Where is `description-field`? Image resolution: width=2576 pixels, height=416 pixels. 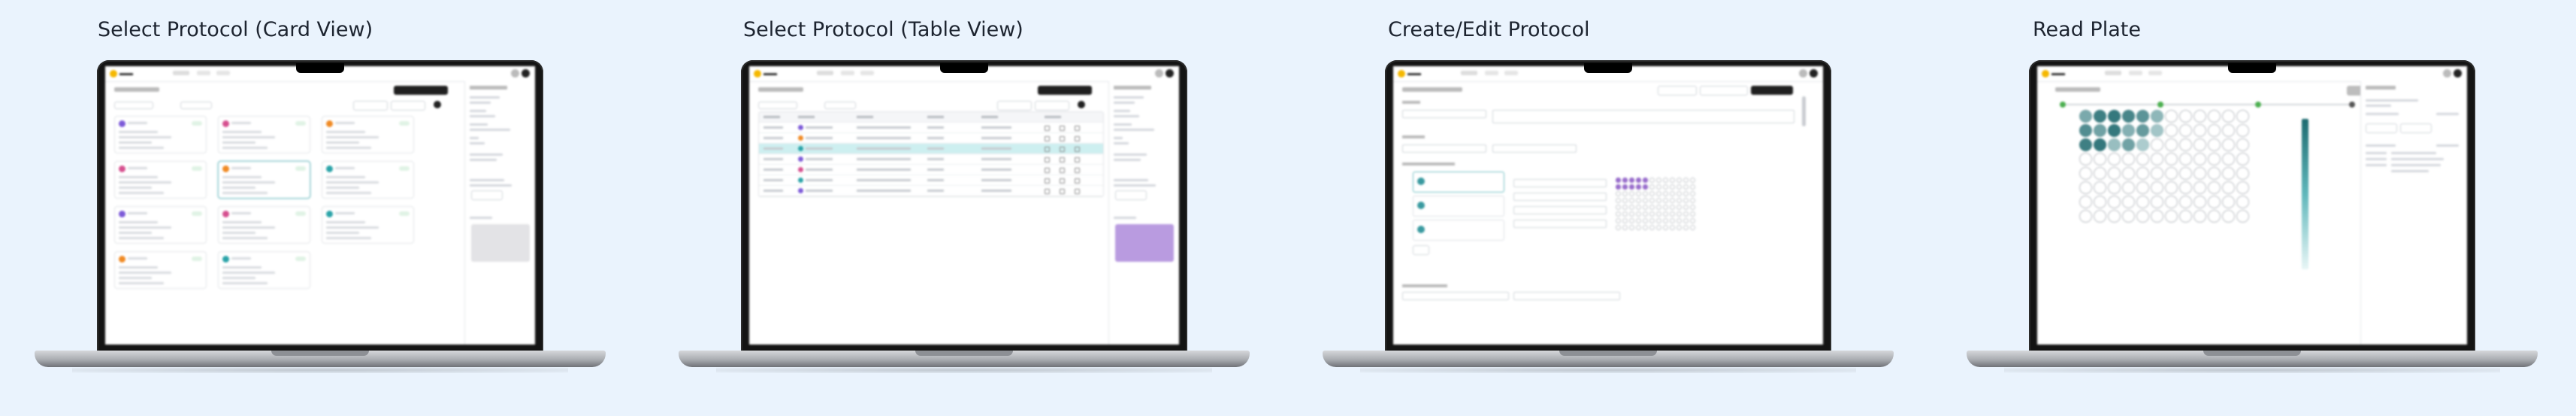
description-field is located at coordinates (1643, 116).